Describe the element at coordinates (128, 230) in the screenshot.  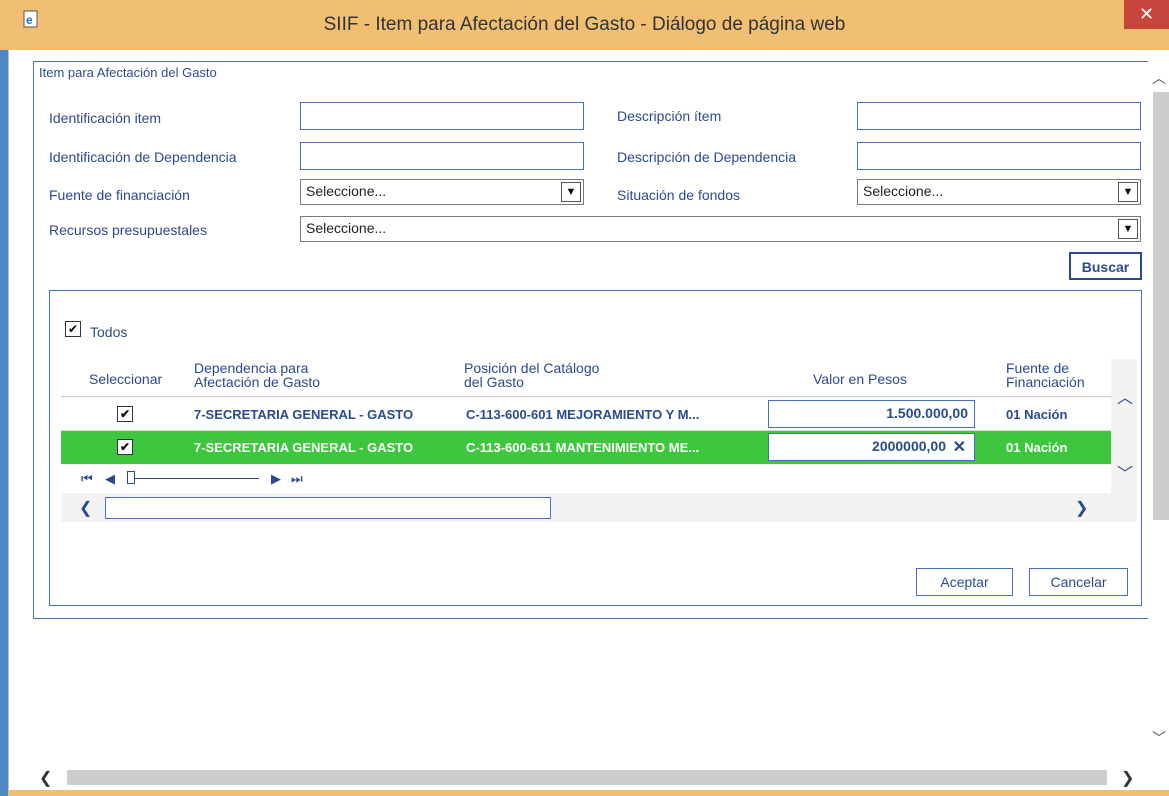
I see `recursos-presupuestales-label: Recursos presupuestales` at that location.